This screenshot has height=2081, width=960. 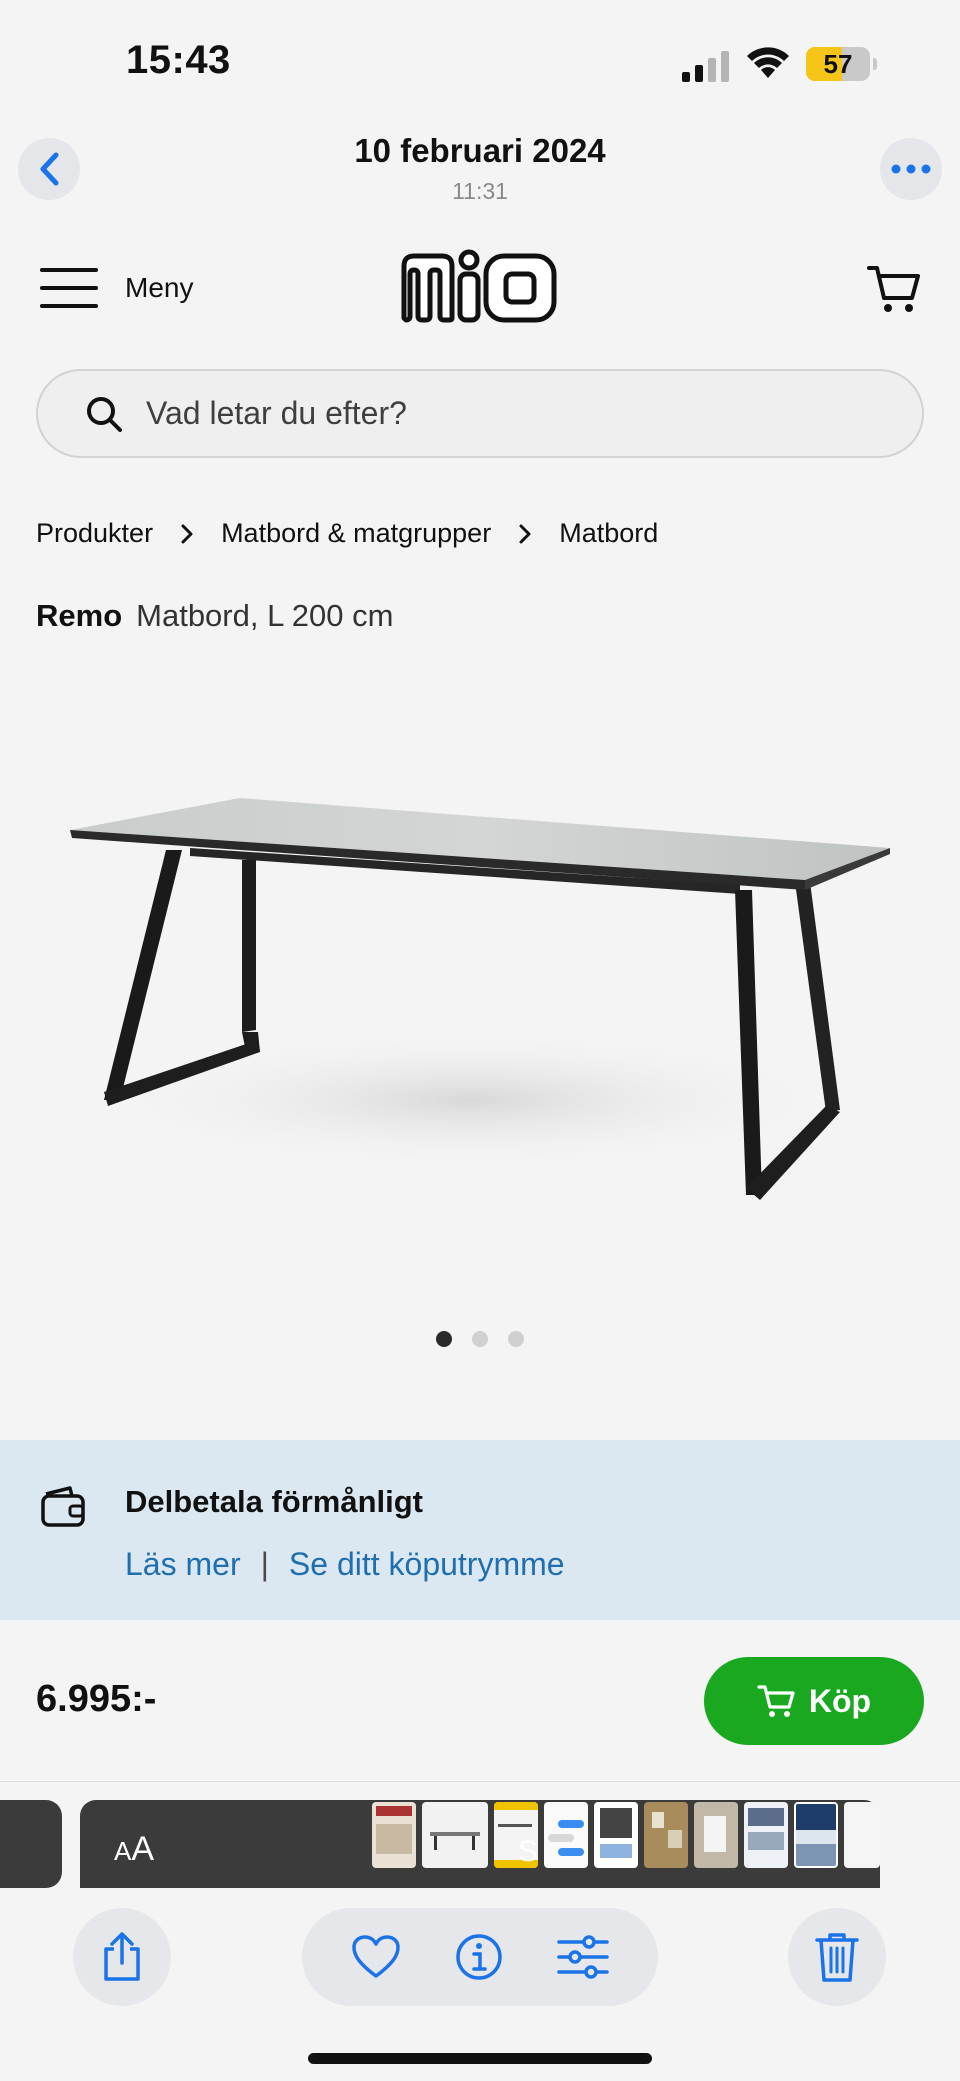 What do you see at coordinates (894, 288) in the screenshot?
I see `shopping-cart-icon` at bounding box center [894, 288].